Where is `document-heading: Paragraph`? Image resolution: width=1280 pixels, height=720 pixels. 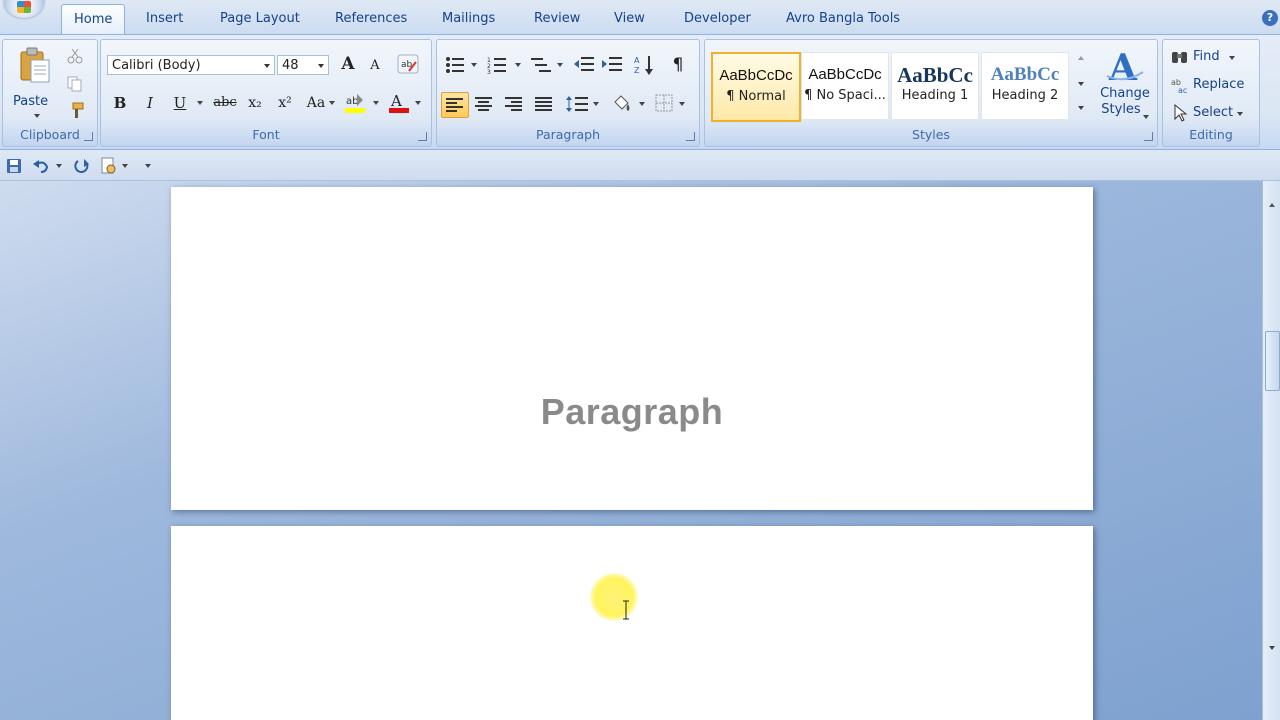 document-heading: Paragraph is located at coordinates (632, 412).